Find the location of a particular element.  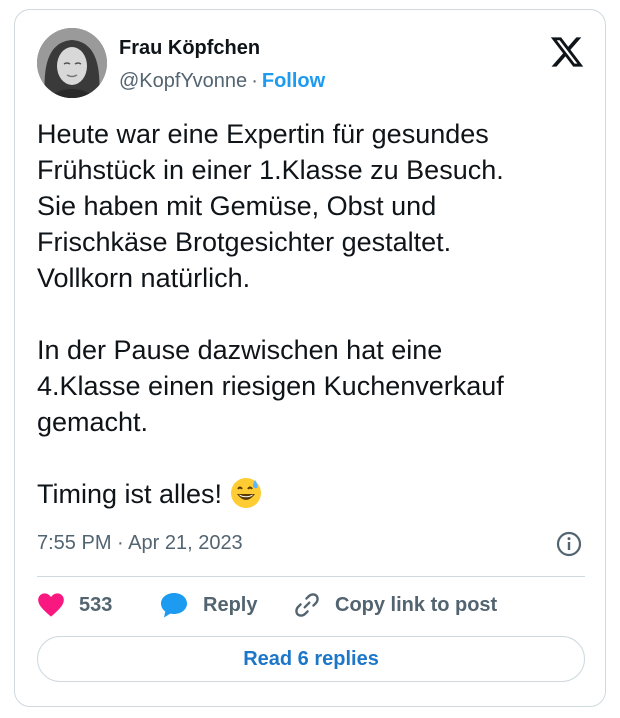

reply-button: Reply is located at coordinates (208, 605).